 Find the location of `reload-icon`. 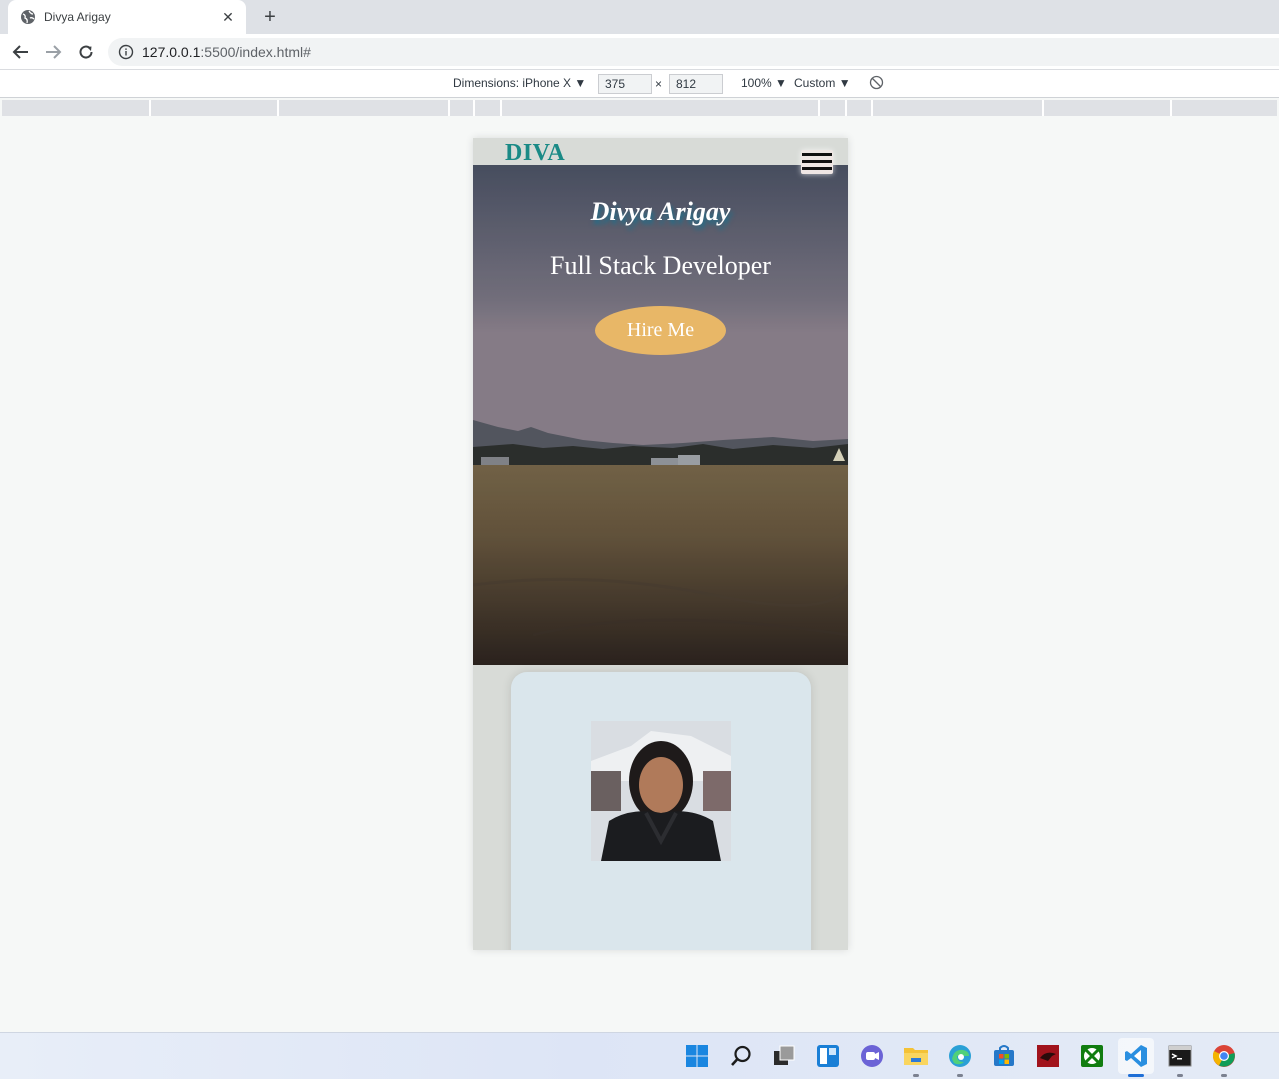

reload-icon is located at coordinates (86, 52).